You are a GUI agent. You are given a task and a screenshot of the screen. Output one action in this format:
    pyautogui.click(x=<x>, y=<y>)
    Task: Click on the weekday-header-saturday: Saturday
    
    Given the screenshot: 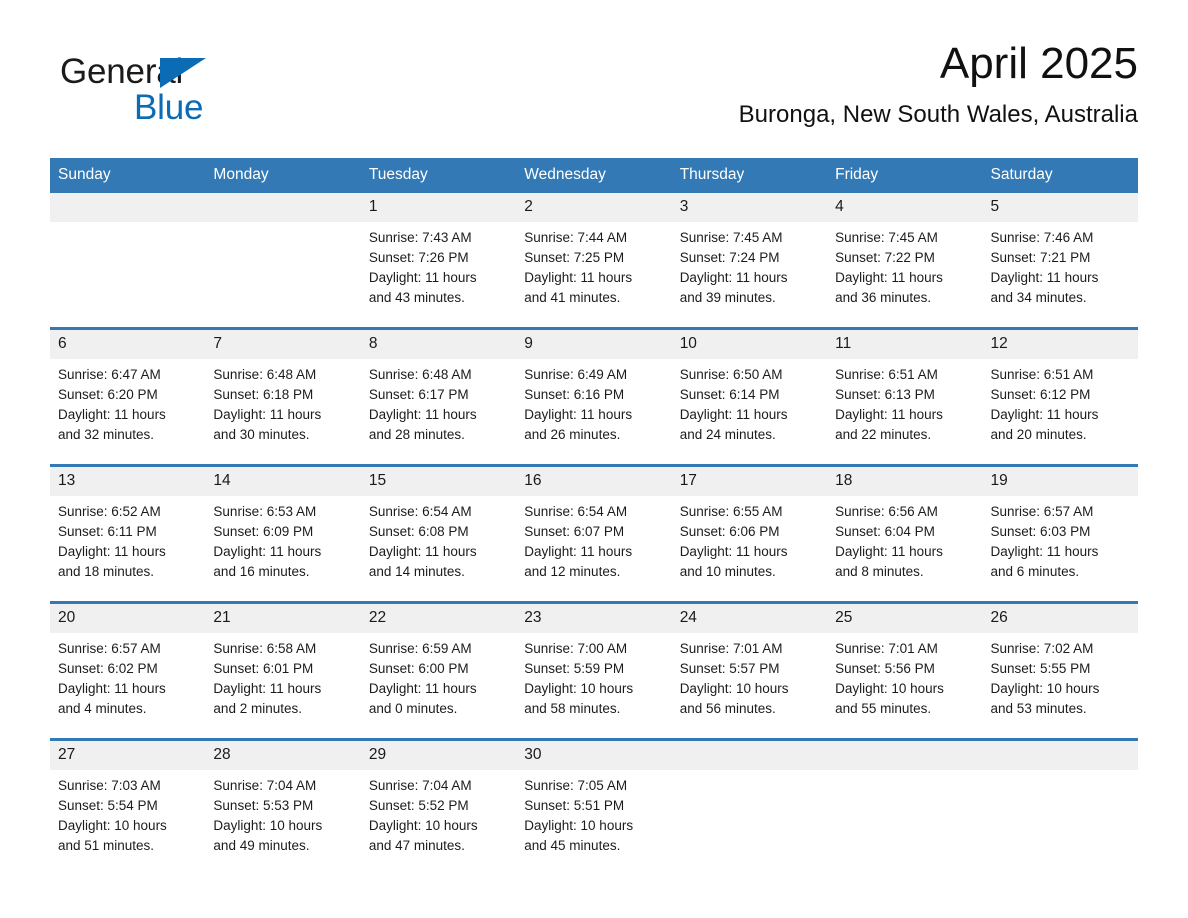 What is the action you would take?
    pyautogui.click(x=1021, y=174)
    